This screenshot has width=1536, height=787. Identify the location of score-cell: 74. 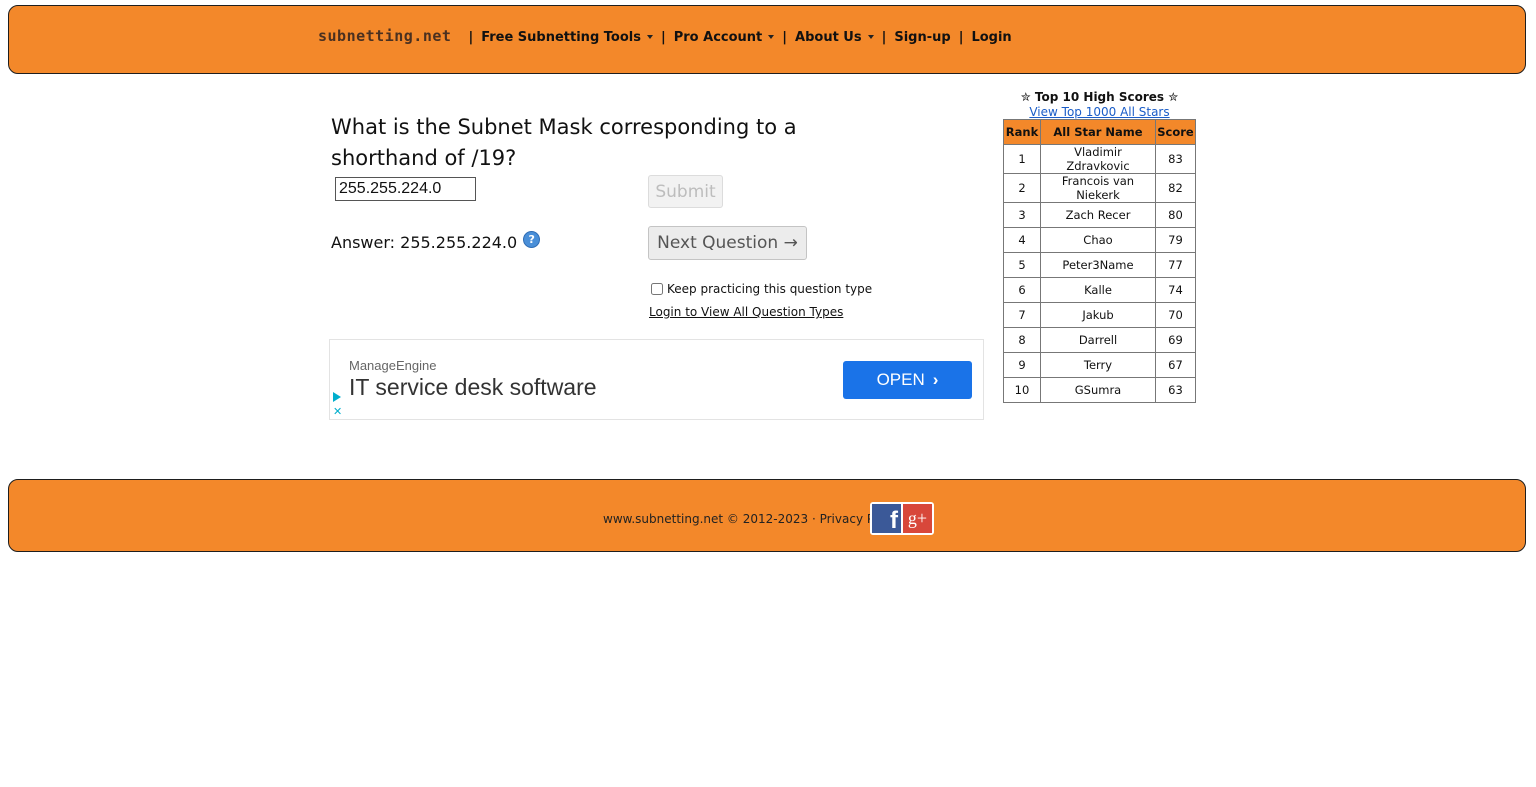
(1175, 290).